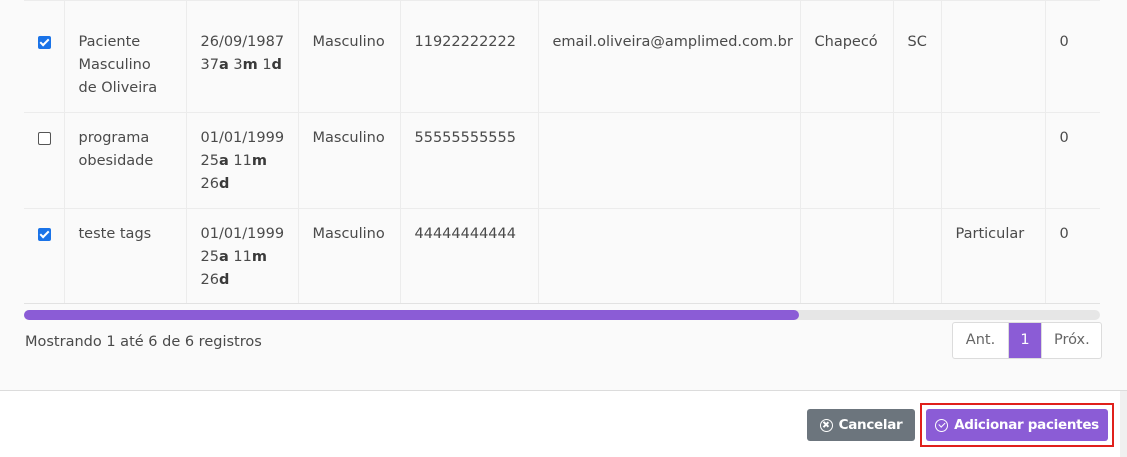  I want to click on age: 37a 3m 1d, so click(241, 65).